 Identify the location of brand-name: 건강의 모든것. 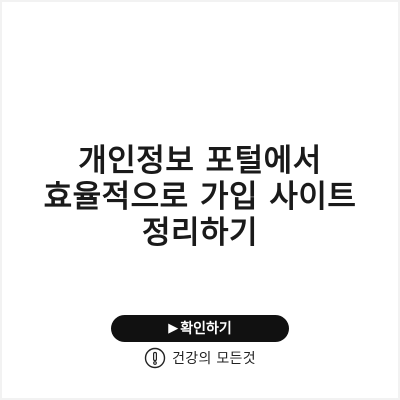
(214, 359).